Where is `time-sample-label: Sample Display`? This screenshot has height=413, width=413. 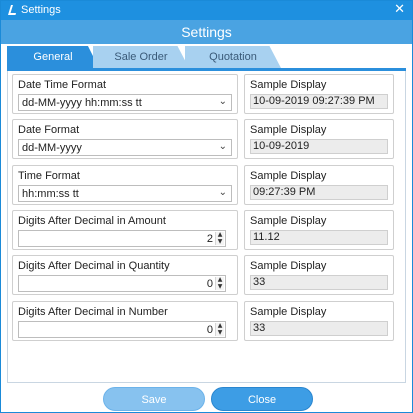 time-sample-label: Sample Display is located at coordinates (288, 176).